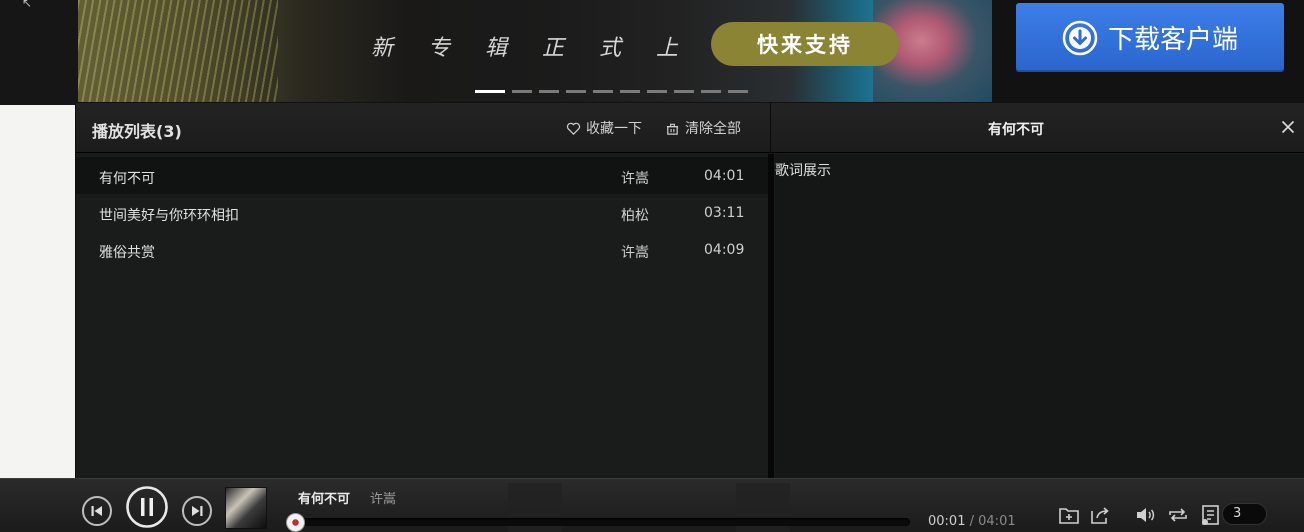  What do you see at coordinates (422, 249) in the screenshot?
I see `song-row: 雅俗共赏 许嵩 04:09` at bounding box center [422, 249].